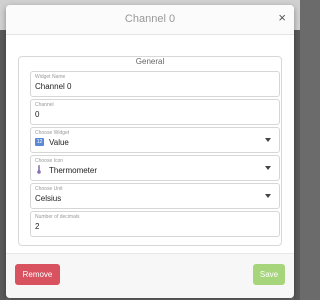 The image size is (320, 300). I want to click on thermometer-icon, so click(39, 169).